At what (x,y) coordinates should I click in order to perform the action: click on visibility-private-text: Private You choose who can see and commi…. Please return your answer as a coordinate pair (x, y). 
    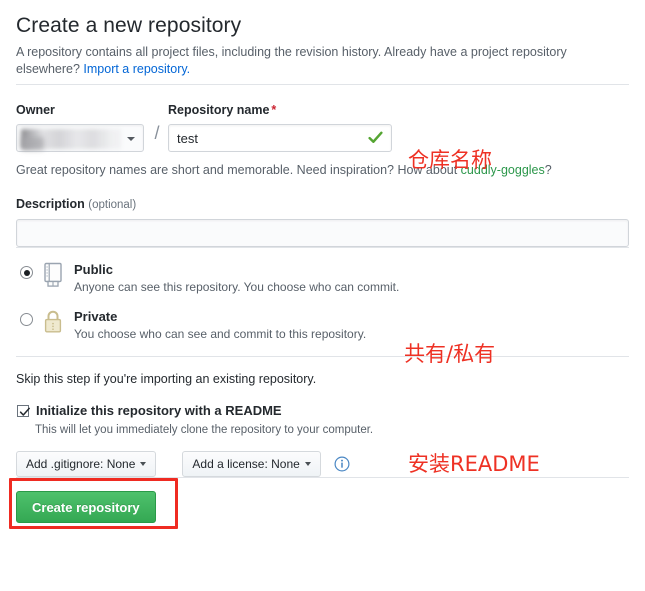
    Looking at the image, I should click on (351, 325).